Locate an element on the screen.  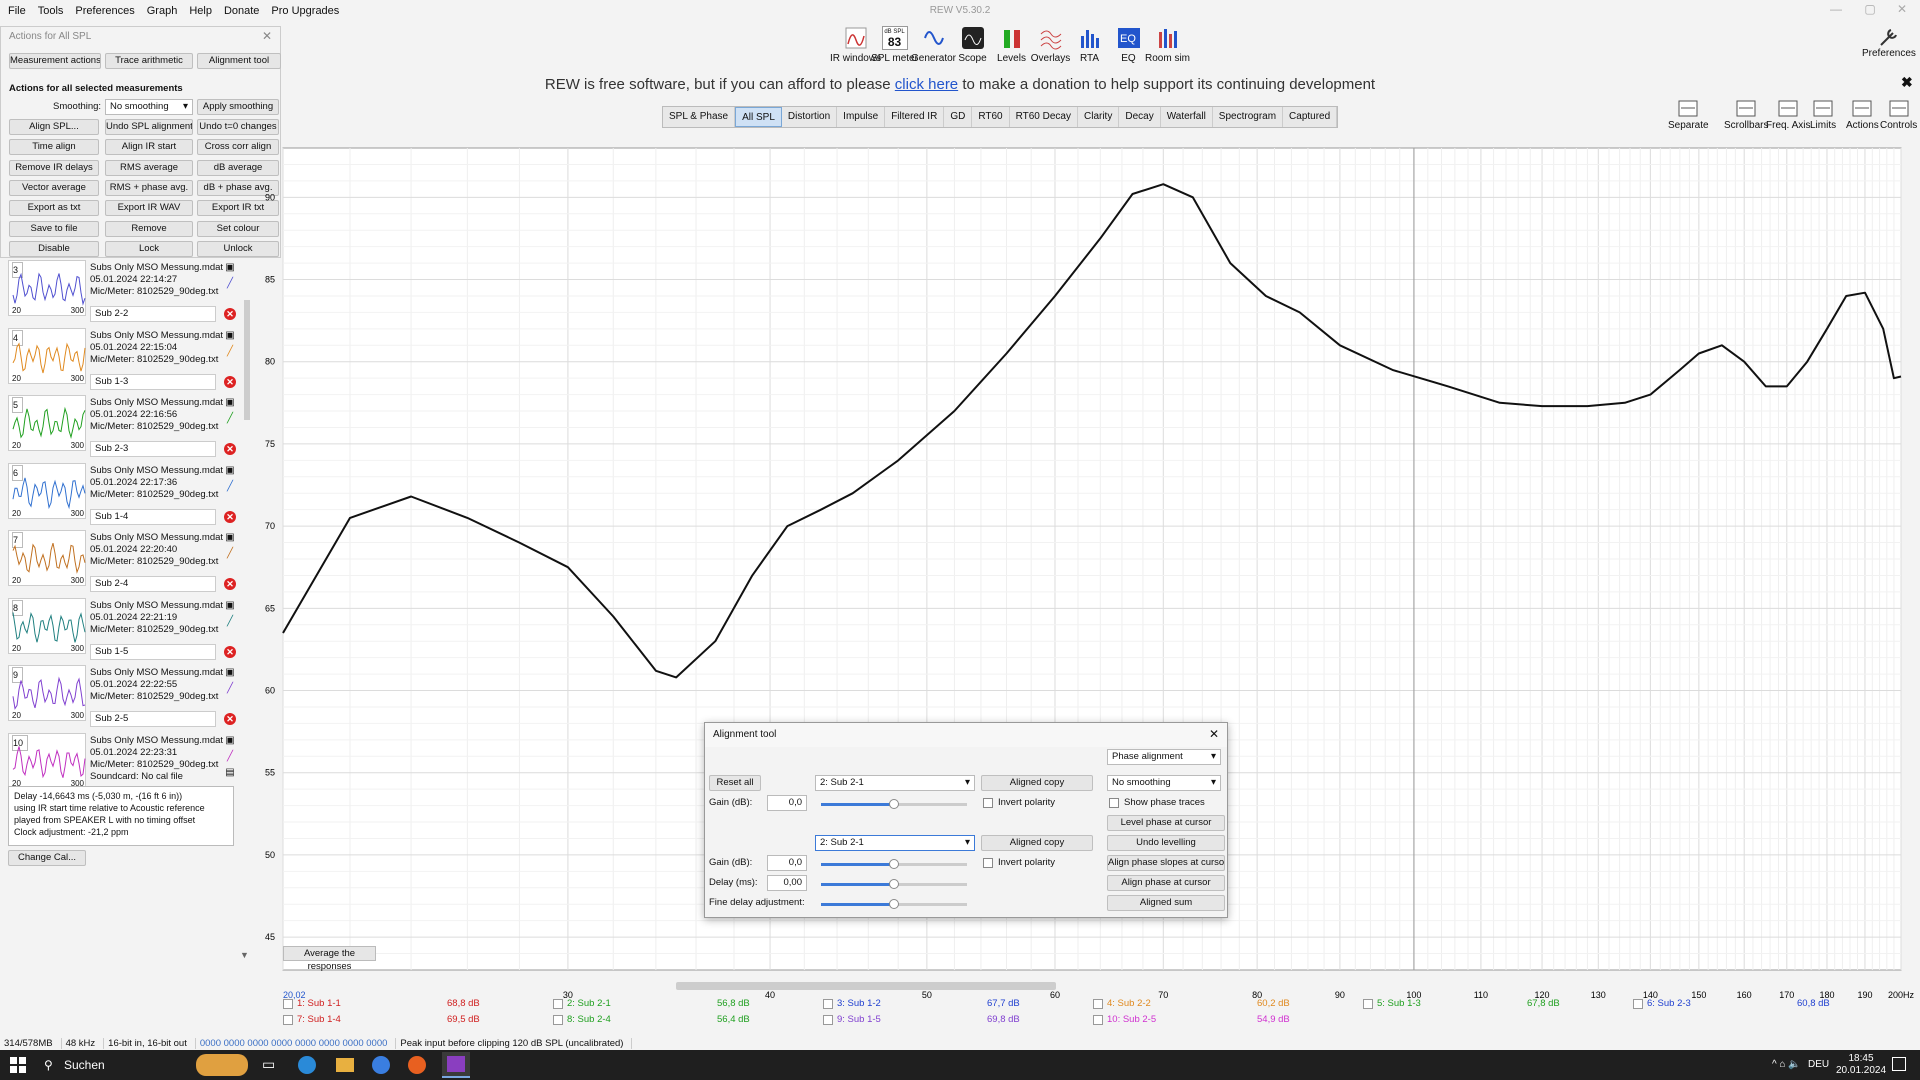
vector-average-button: Vector average is located at coordinates (54, 187).